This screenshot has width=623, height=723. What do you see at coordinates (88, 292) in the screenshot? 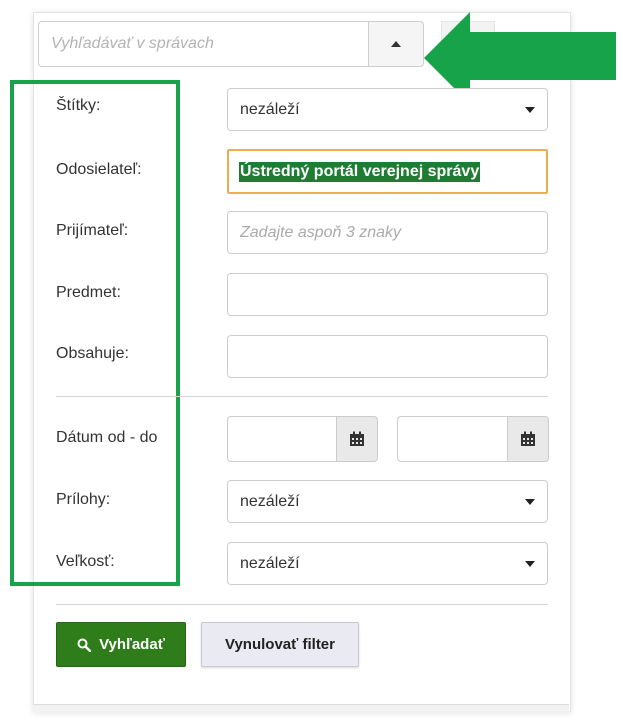
I see `subject-label: Predmet:` at bounding box center [88, 292].